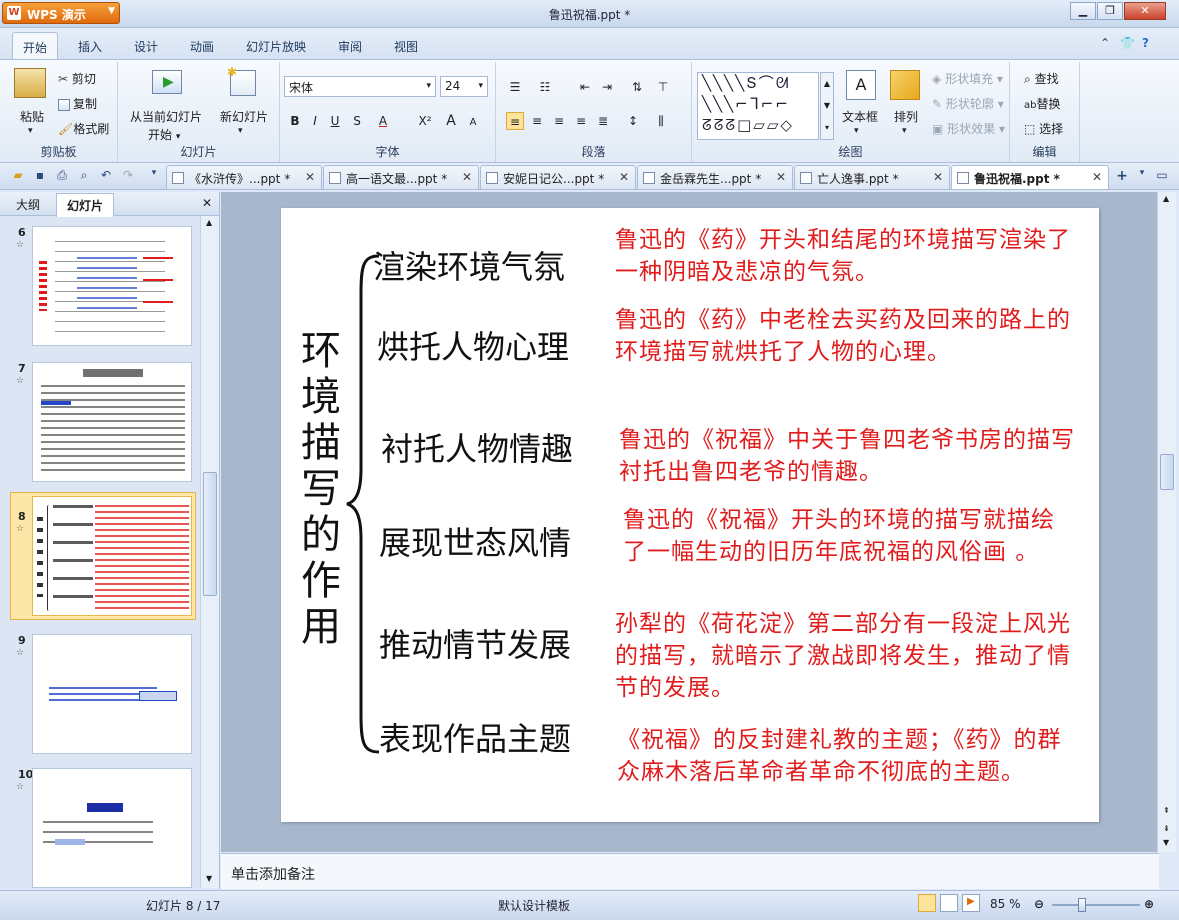  Describe the element at coordinates (62, 176) in the screenshot. I see `print-icon: ⎙` at that location.